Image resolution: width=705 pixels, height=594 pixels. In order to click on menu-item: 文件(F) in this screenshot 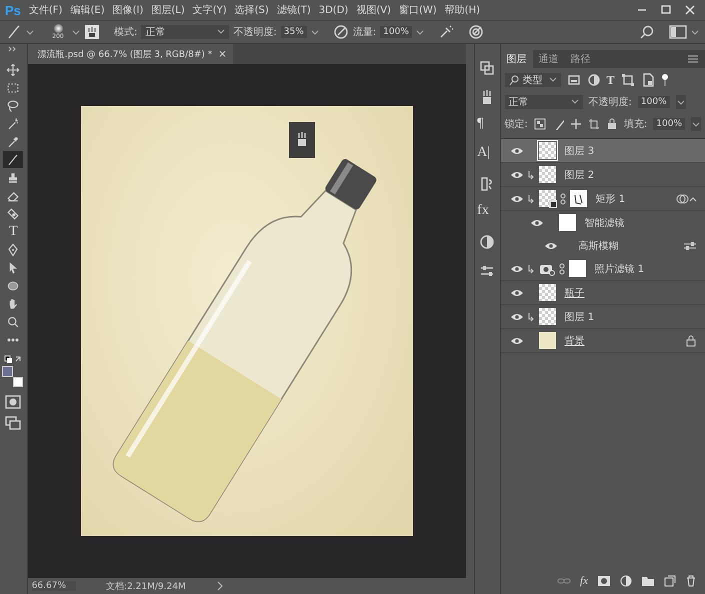, I will do `click(45, 10)`.